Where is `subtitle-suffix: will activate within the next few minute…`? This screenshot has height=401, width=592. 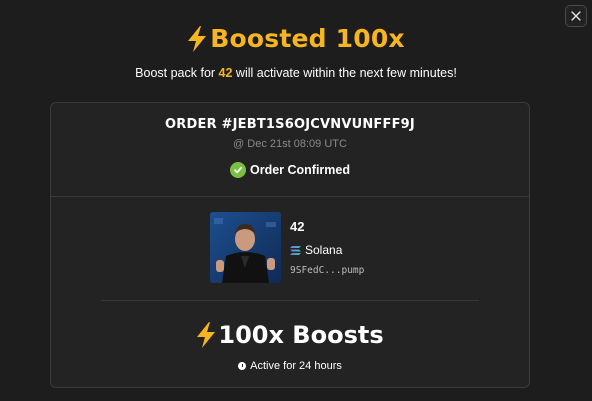 subtitle-suffix: will activate within the next few minute… is located at coordinates (344, 73).